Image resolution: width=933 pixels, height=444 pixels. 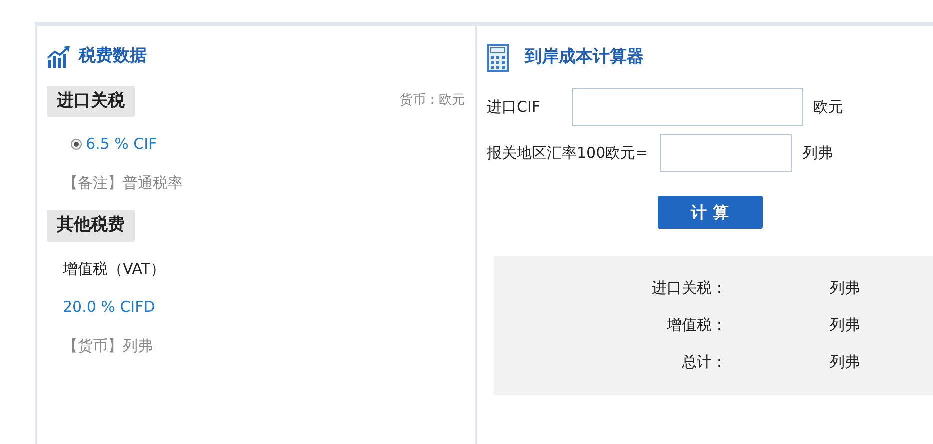 What do you see at coordinates (114, 269) in the screenshot?
I see `tax-name: 增值税（VAT）` at bounding box center [114, 269].